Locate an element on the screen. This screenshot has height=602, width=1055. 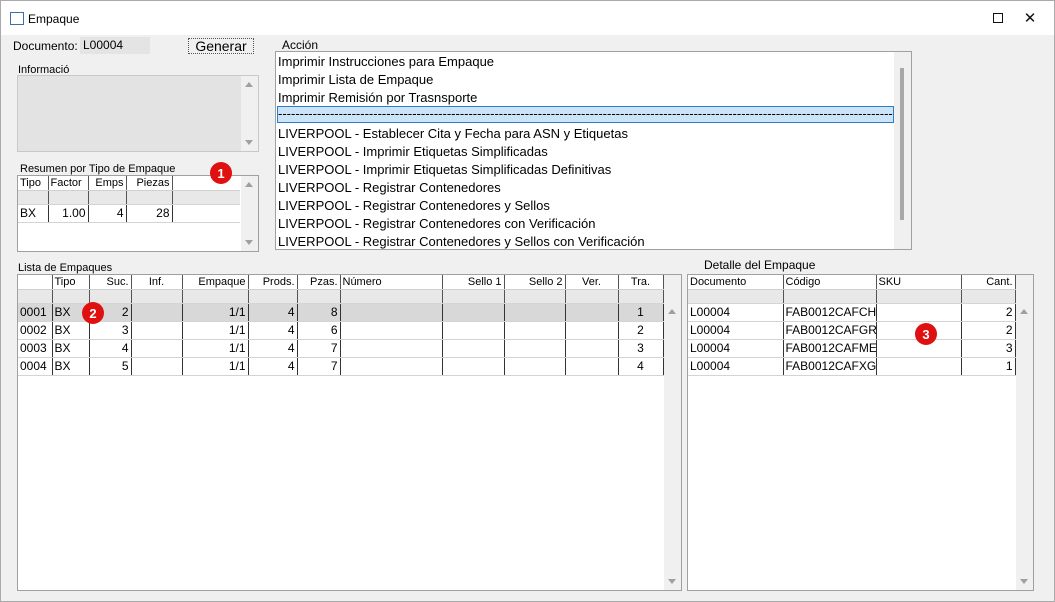
table-row: 0003 BX 4 1/1 4 7 3 is located at coordinates (341, 348).